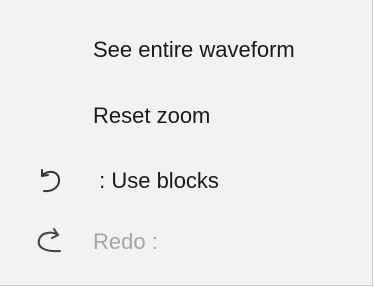 The image size is (375, 287). What do you see at coordinates (156, 180) in the screenshot?
I see `menu-item-label: : Use blocks` at bounding box center [156, 180].